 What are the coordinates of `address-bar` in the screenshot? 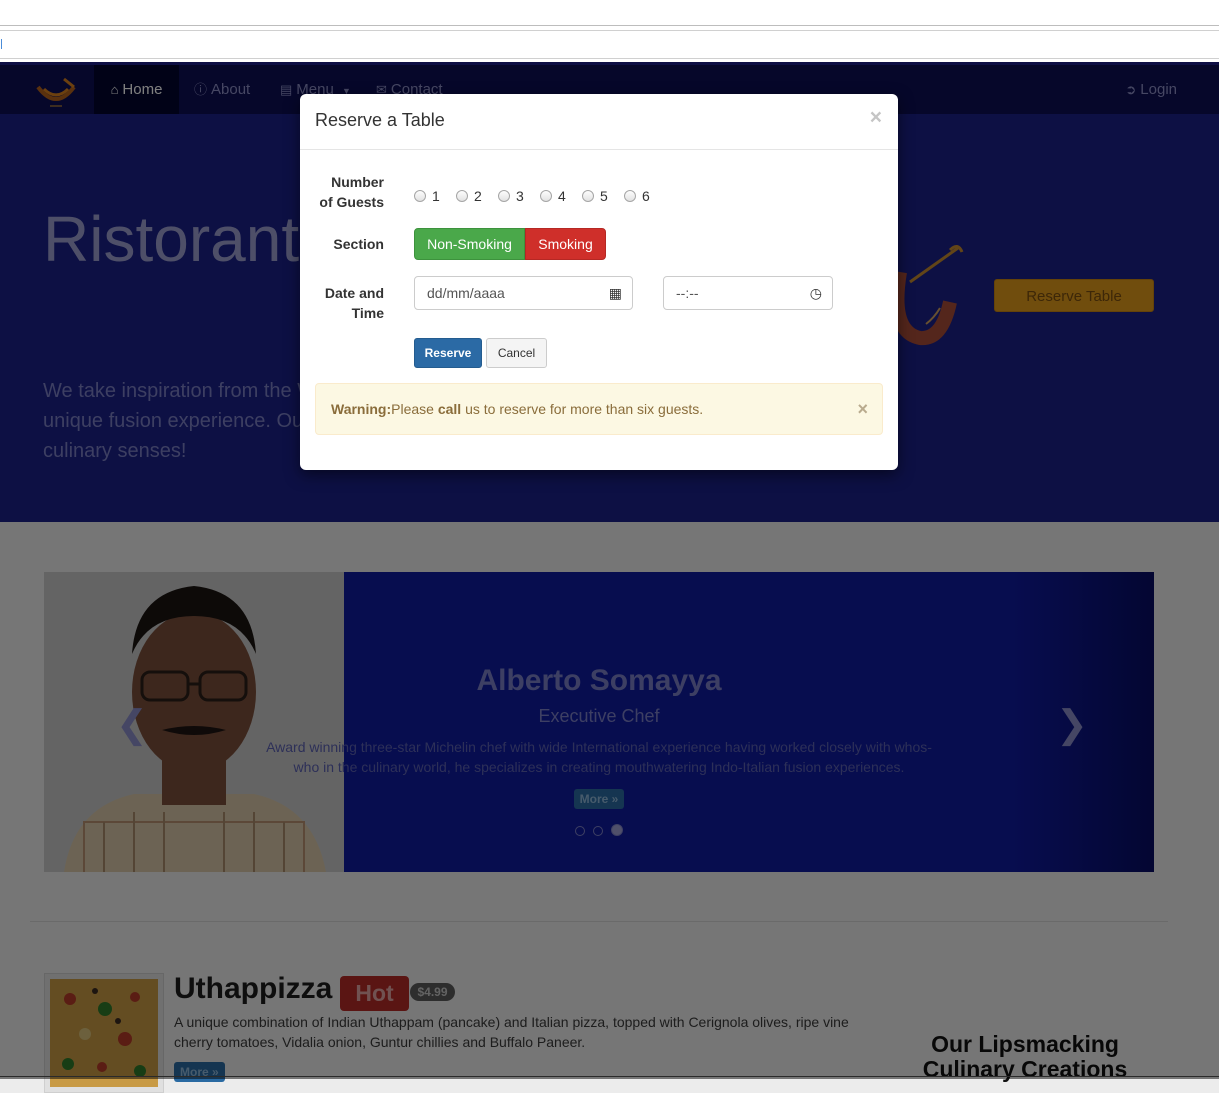 It's located at (609, 44).